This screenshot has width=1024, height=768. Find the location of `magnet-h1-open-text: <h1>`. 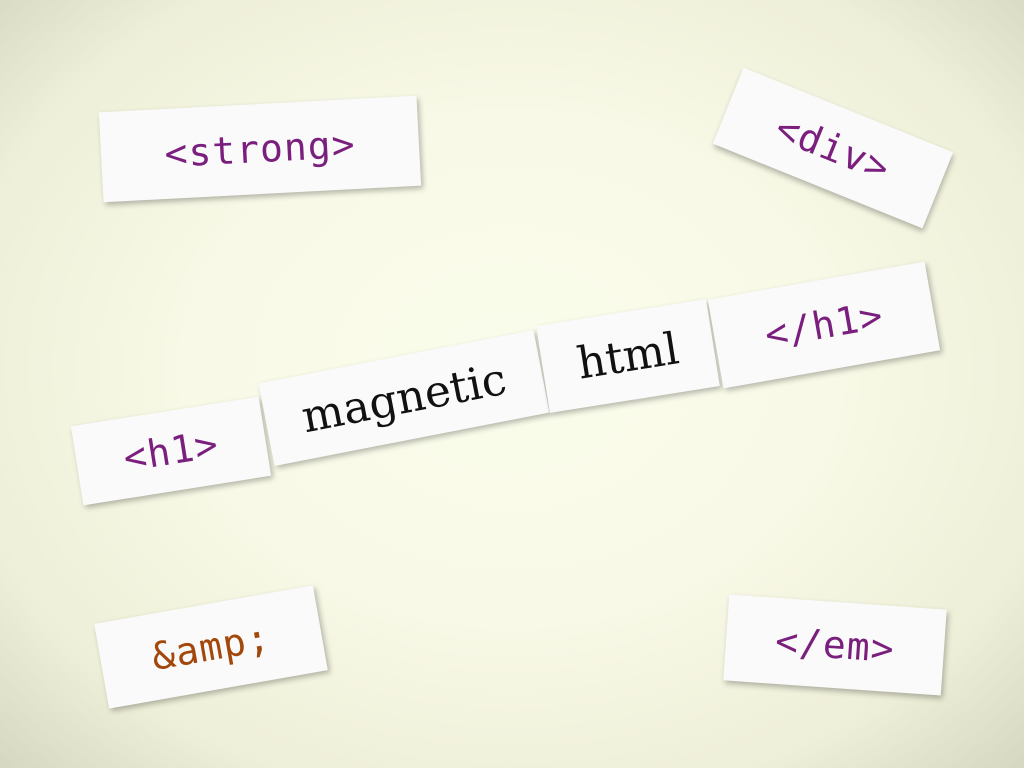

magnet-h1-open-text: <h1> is located at coordinates (171, 451).